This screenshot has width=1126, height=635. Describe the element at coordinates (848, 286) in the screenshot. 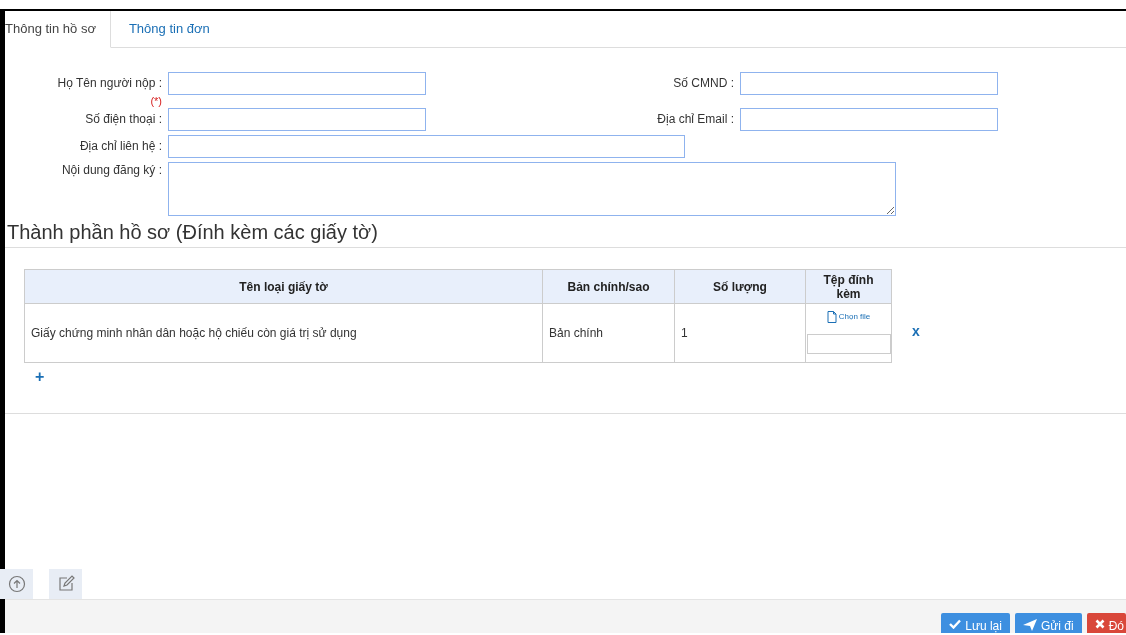

I see `column-header: Tệp đính kèm` at that location.